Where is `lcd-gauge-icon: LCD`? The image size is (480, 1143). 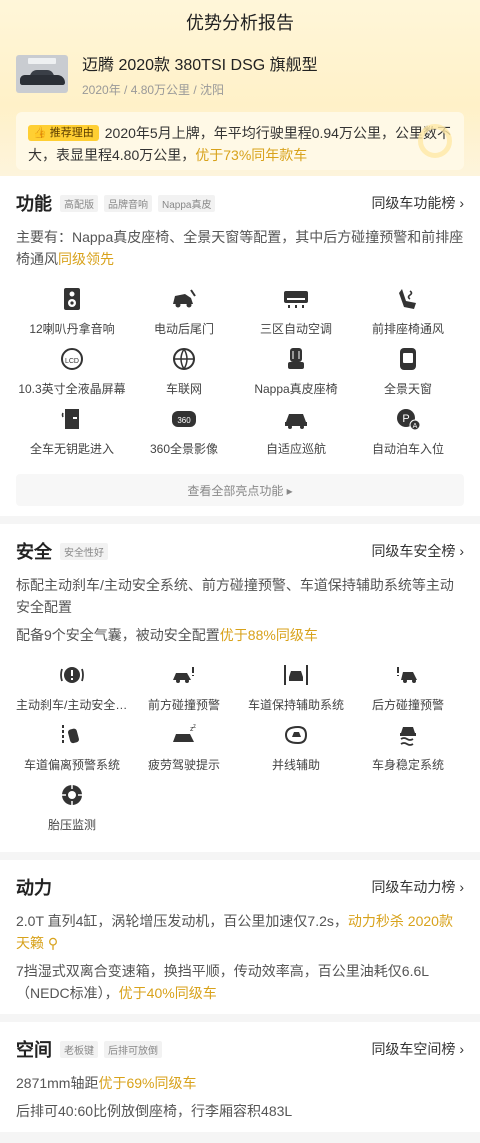
lcd-gauge-icon: LCD is located at coordinates (72, 359).